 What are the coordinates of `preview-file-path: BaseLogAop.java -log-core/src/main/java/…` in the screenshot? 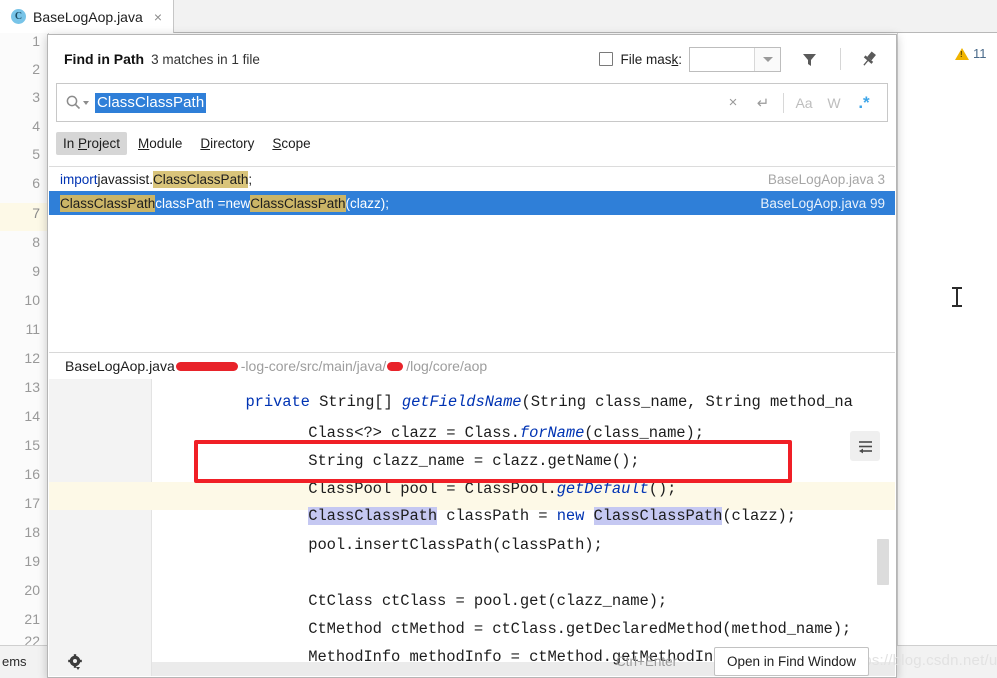 It's located at (472, 365).